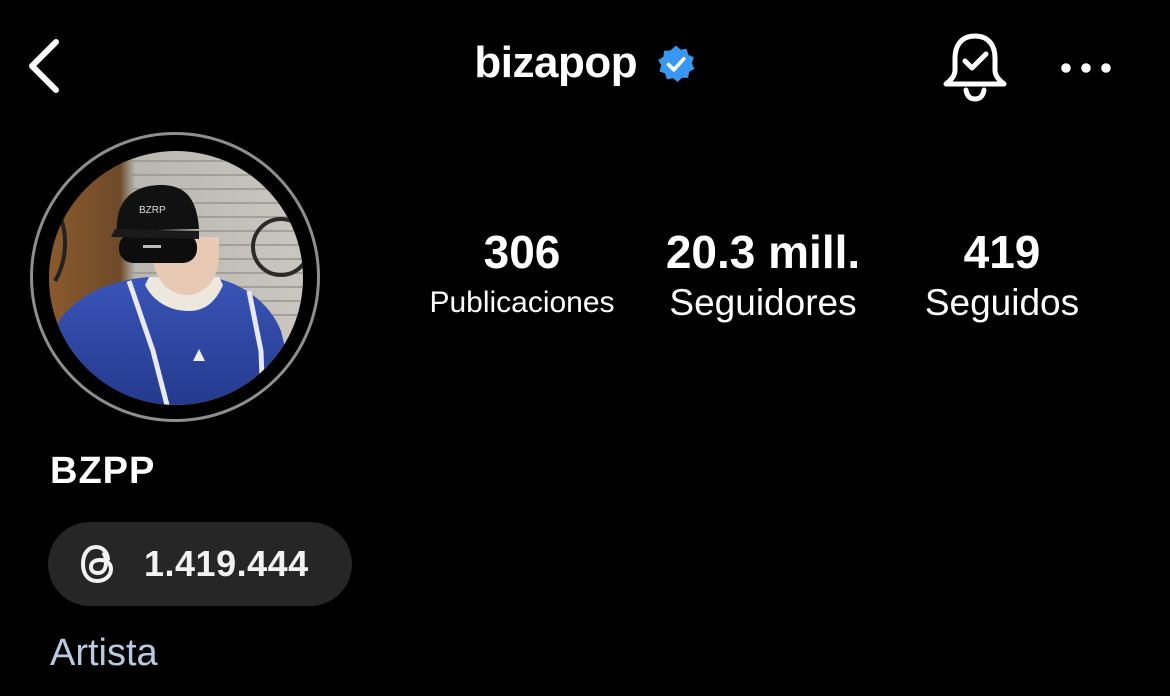  I want to click on bell-check-icon, so click(975, 67).